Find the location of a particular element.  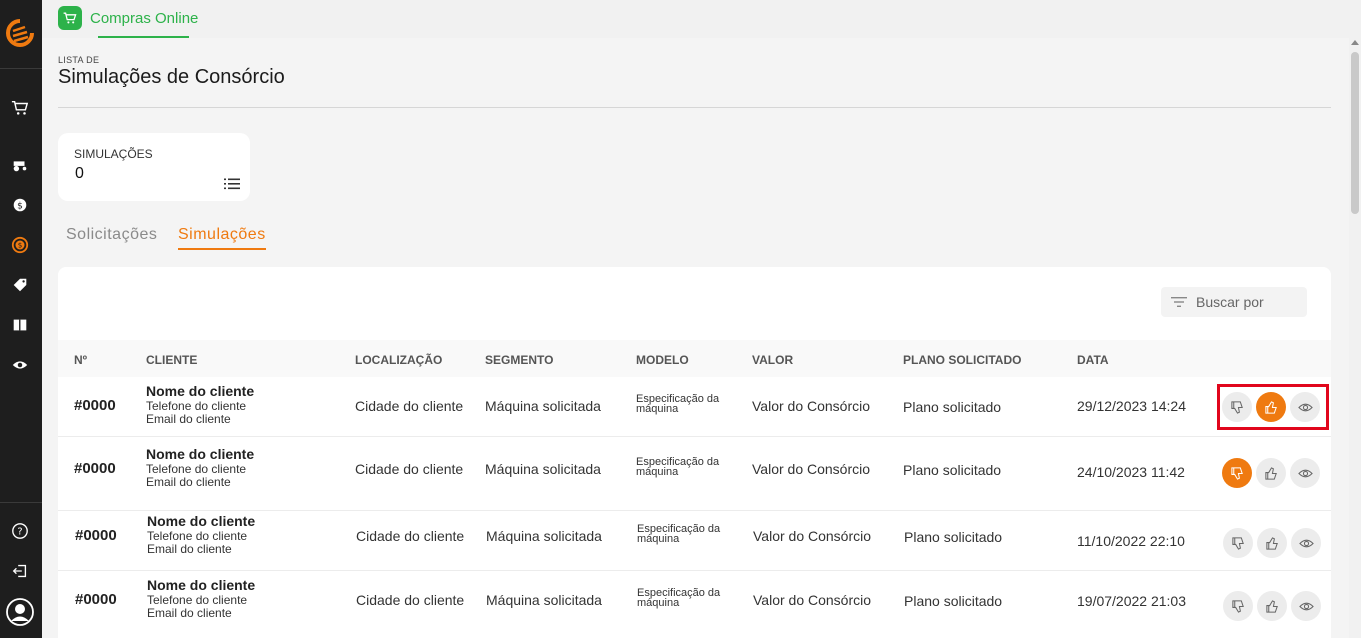

ticket-icon is located at coordinates (20, 325).